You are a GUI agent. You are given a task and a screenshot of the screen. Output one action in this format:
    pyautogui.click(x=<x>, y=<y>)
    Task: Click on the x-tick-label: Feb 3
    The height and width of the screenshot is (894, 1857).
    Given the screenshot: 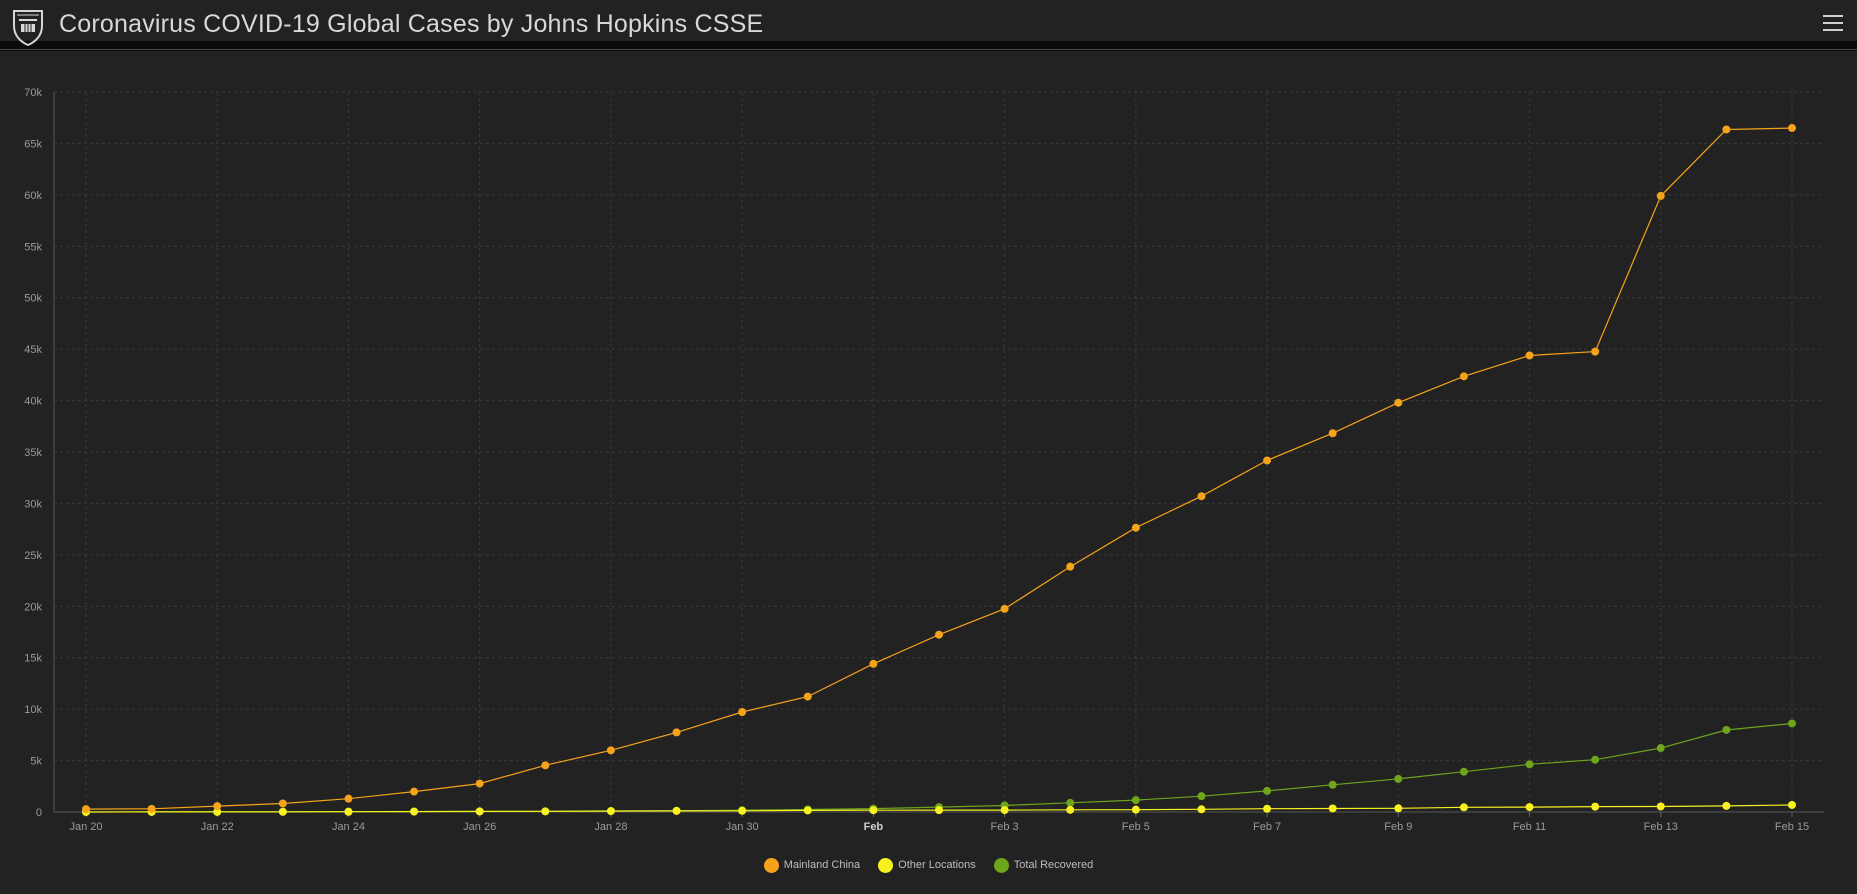 What is the action you would take?
    pyautogui.click(x=1005, y=827)
    